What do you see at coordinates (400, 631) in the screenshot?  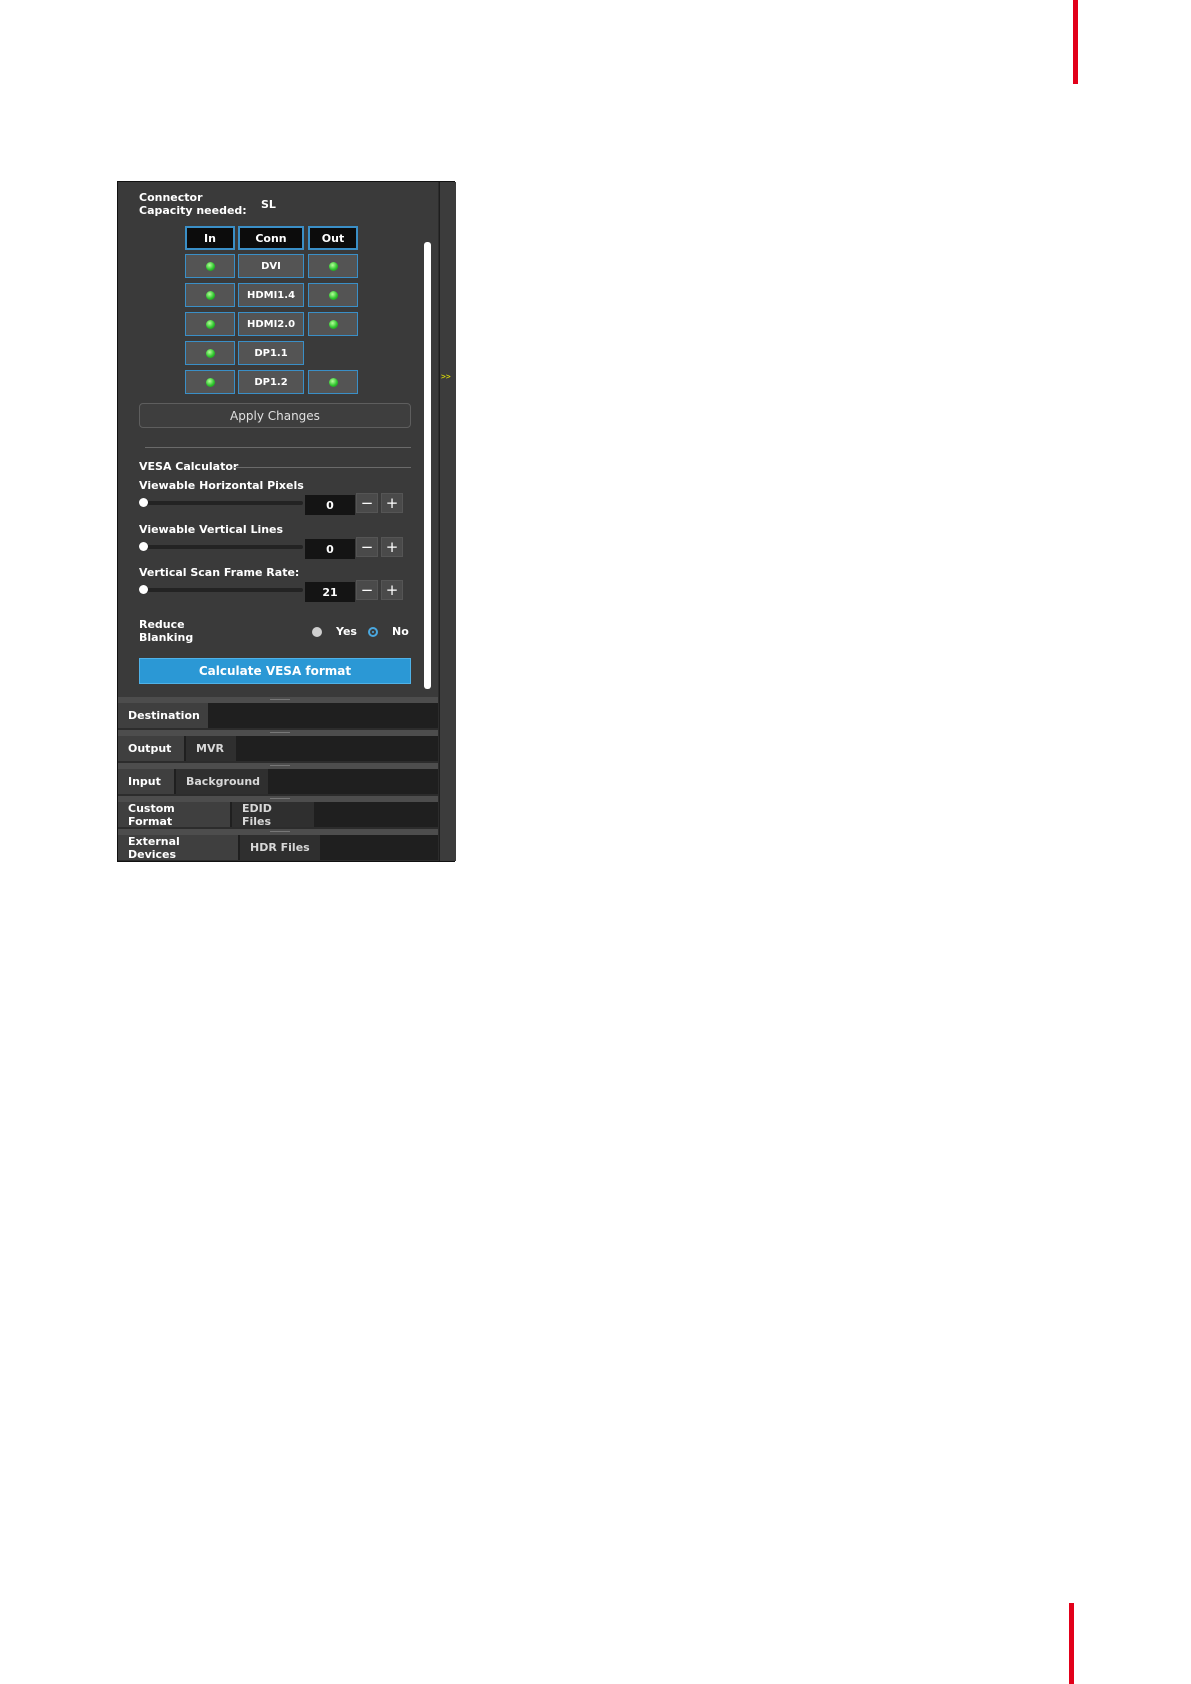 I see `reduce-blanking-no-label: No` at bounding box center [400, 631].